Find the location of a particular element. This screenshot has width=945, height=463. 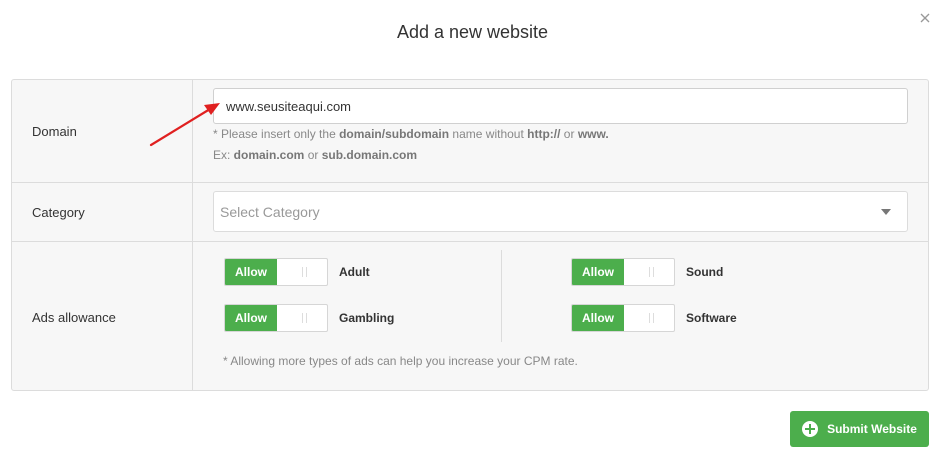

toggle-software: Allow is located at coordinates (623, 318).